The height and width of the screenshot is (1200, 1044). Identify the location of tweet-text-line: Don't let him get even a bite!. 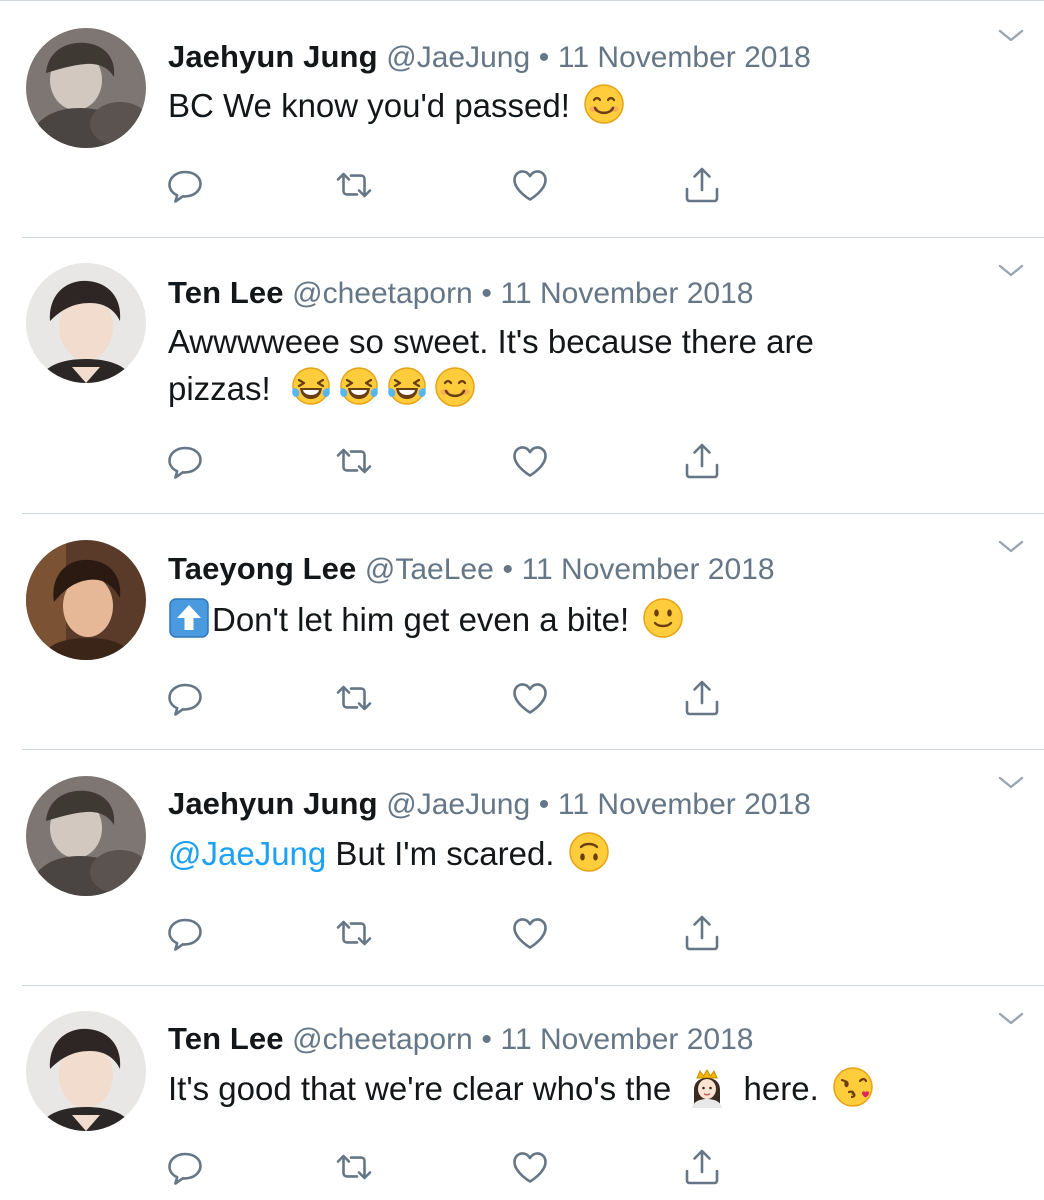
(421, 619).